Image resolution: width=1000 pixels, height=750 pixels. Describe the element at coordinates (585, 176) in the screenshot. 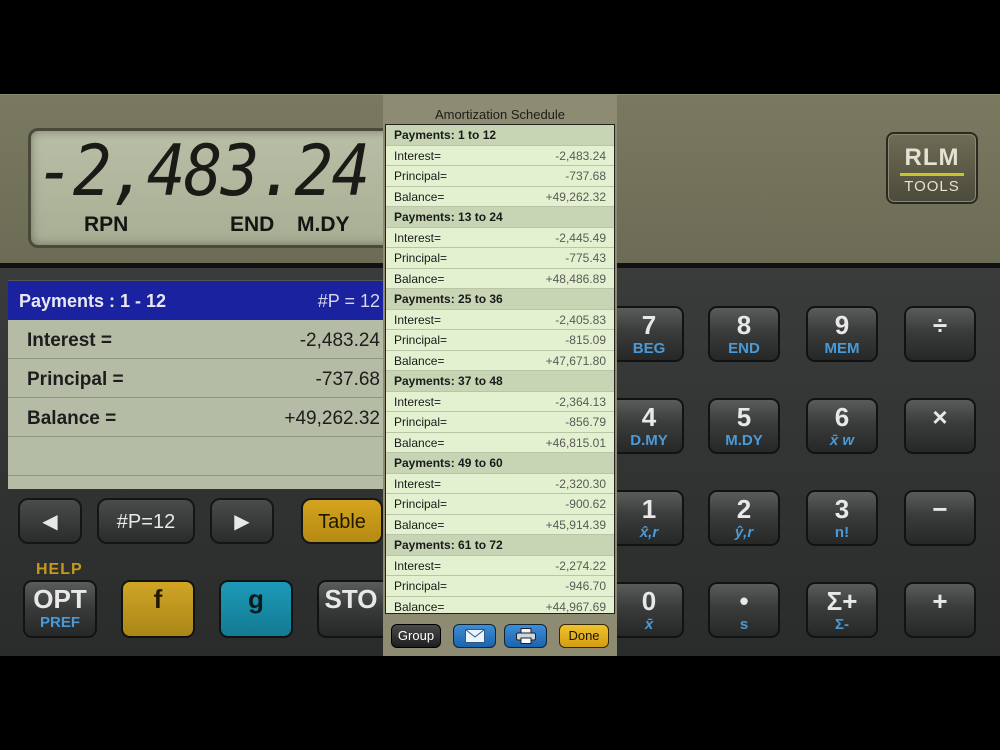

I see `row-value: -737.68` at that location.